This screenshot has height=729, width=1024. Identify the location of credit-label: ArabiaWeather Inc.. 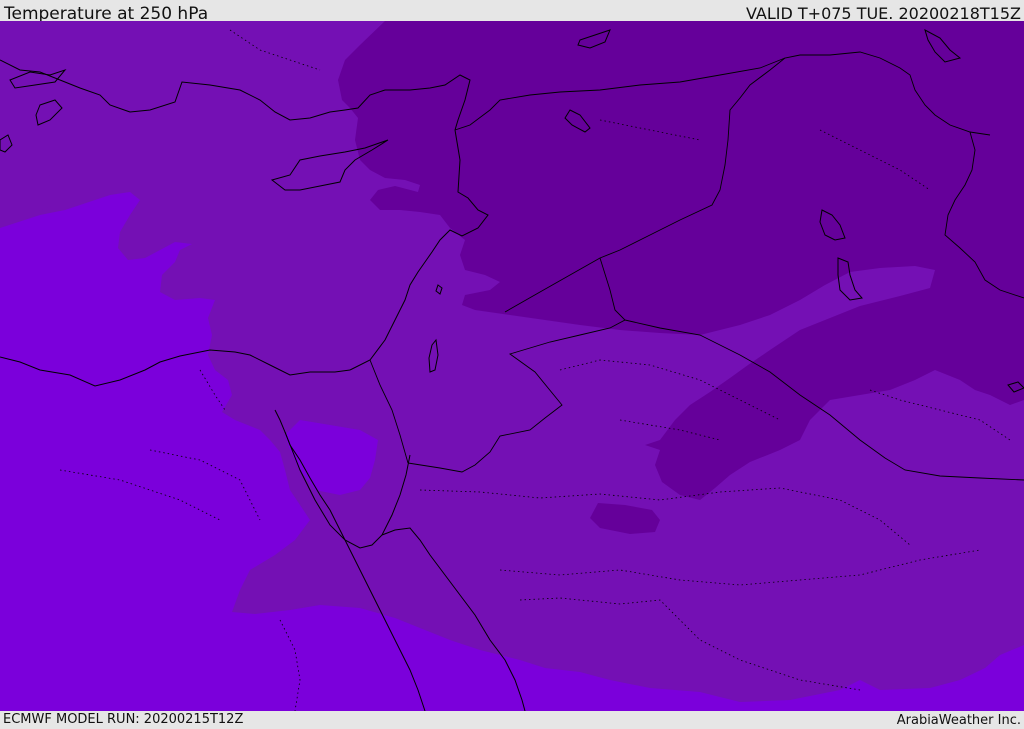
(958, 720).